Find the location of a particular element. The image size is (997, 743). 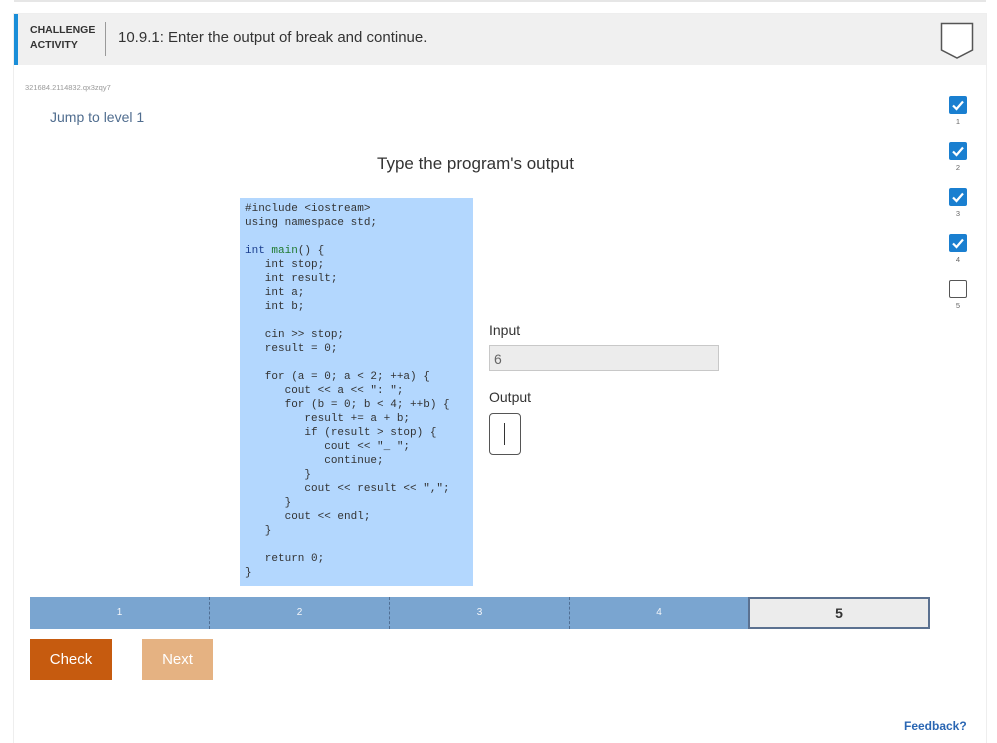

code-line: continue; is located at coordinates (359, 461).